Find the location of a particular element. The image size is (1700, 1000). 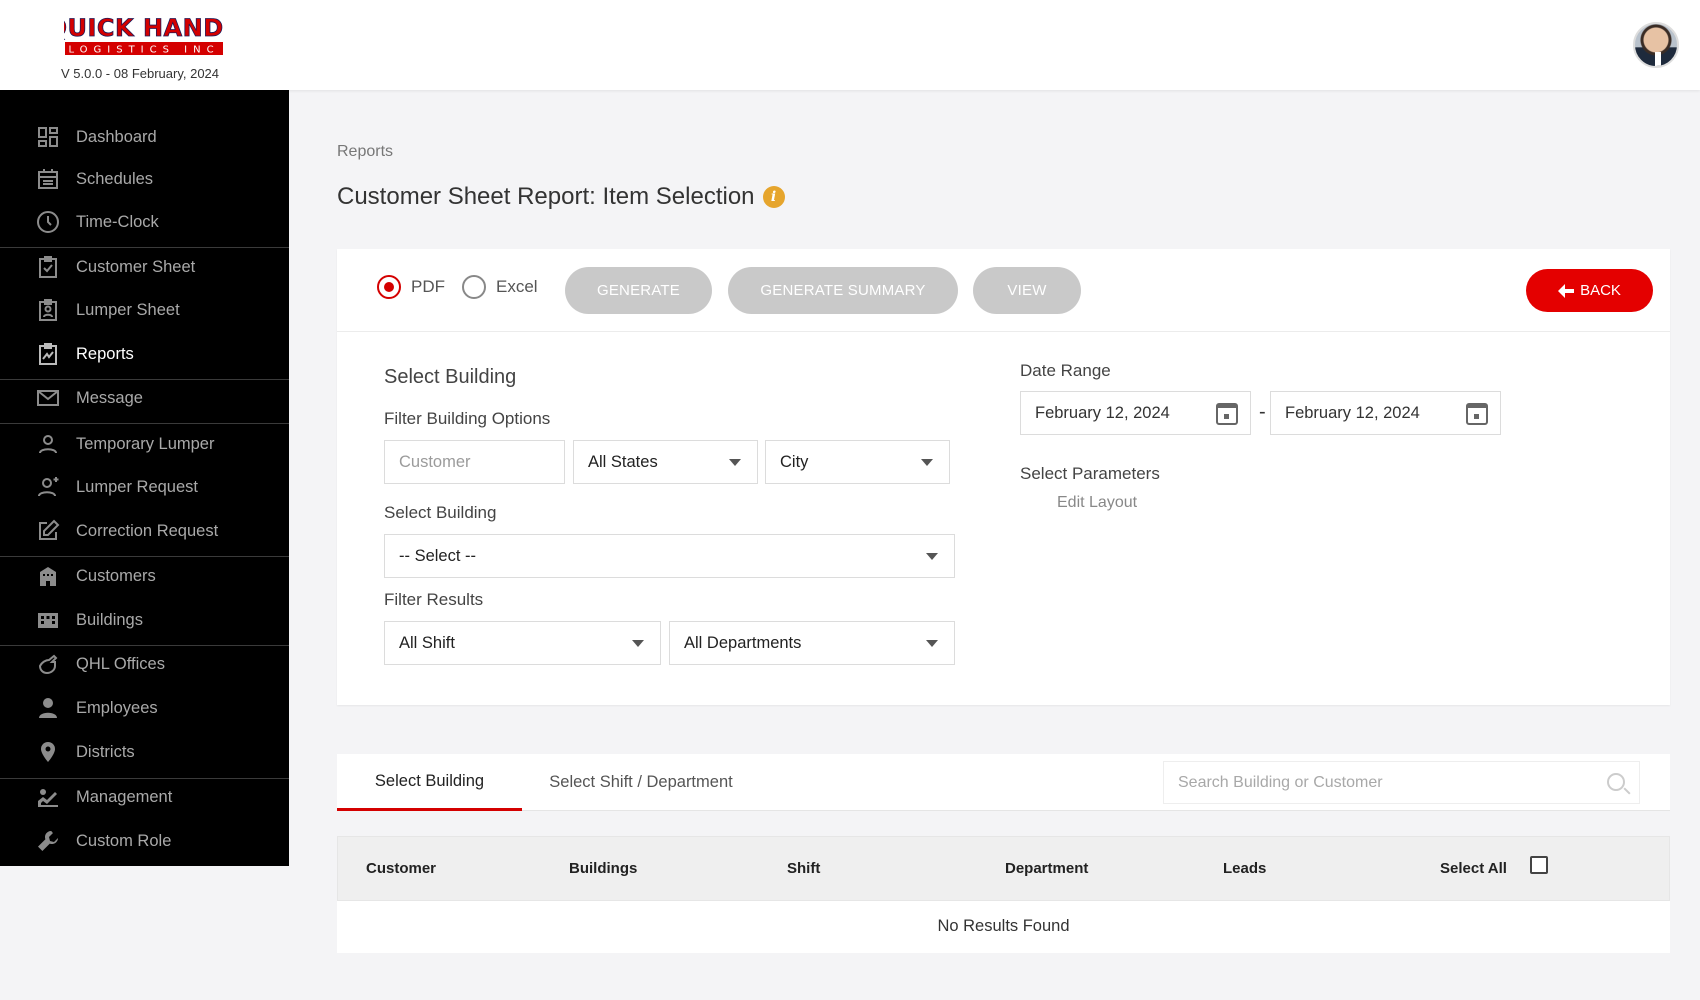

hand-icon is located at coordinates (48, 664).